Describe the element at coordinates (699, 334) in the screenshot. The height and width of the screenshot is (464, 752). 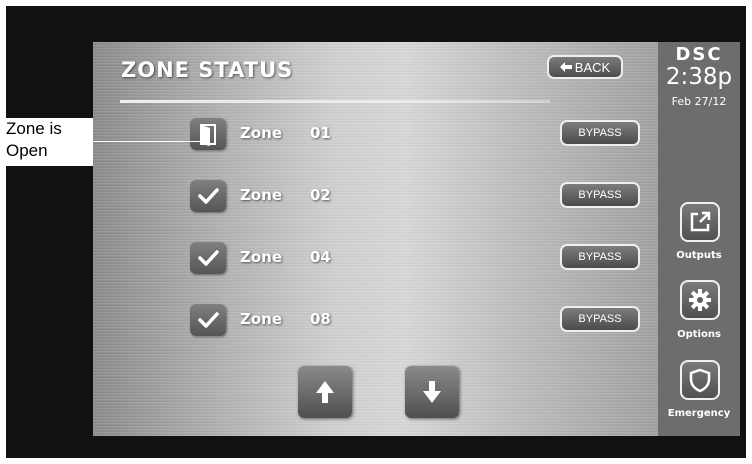
I see `options-label: Options` at that location.